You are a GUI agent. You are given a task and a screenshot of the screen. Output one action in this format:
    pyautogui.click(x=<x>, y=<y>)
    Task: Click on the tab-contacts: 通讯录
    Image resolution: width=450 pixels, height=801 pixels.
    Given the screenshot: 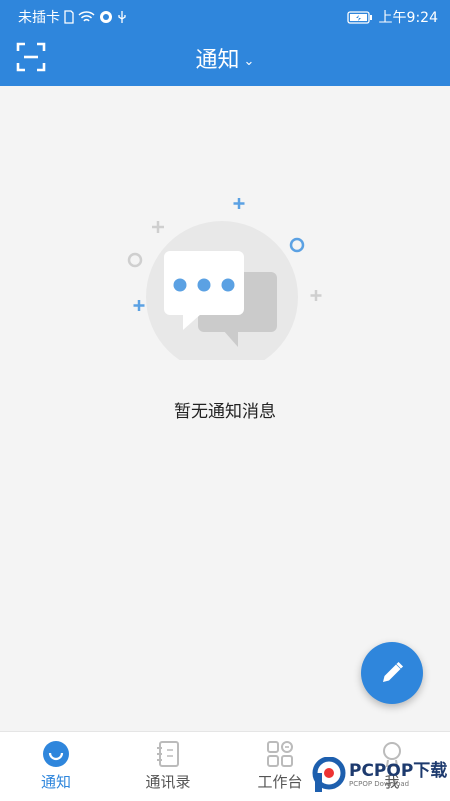 What is the action you would take?
    pyautogui.click(x=168, y=766)
    